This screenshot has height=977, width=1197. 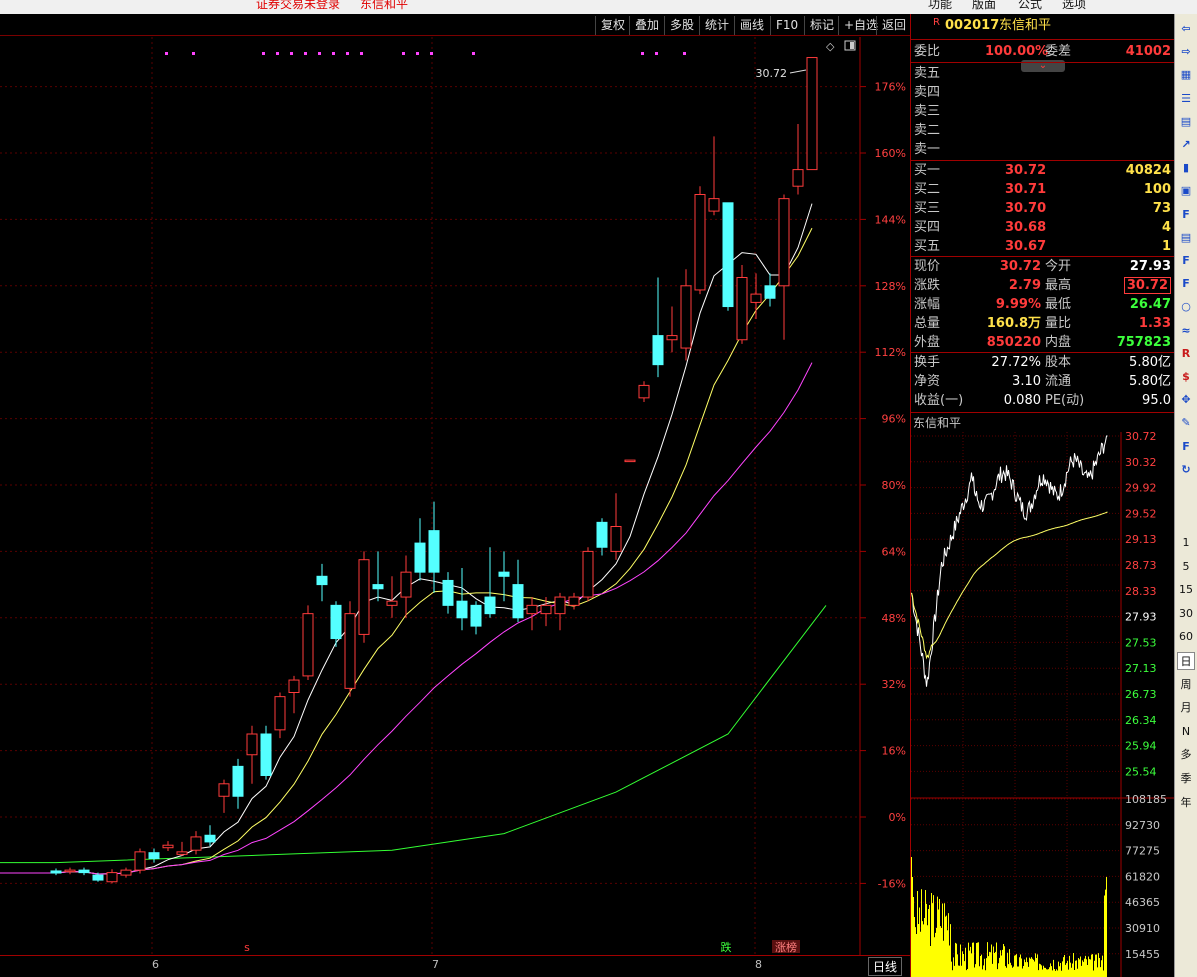 What do you see at coordinates (1186, 543) in the screenshot?
I see `period-1: 1` at bounding box center [1186, 543].